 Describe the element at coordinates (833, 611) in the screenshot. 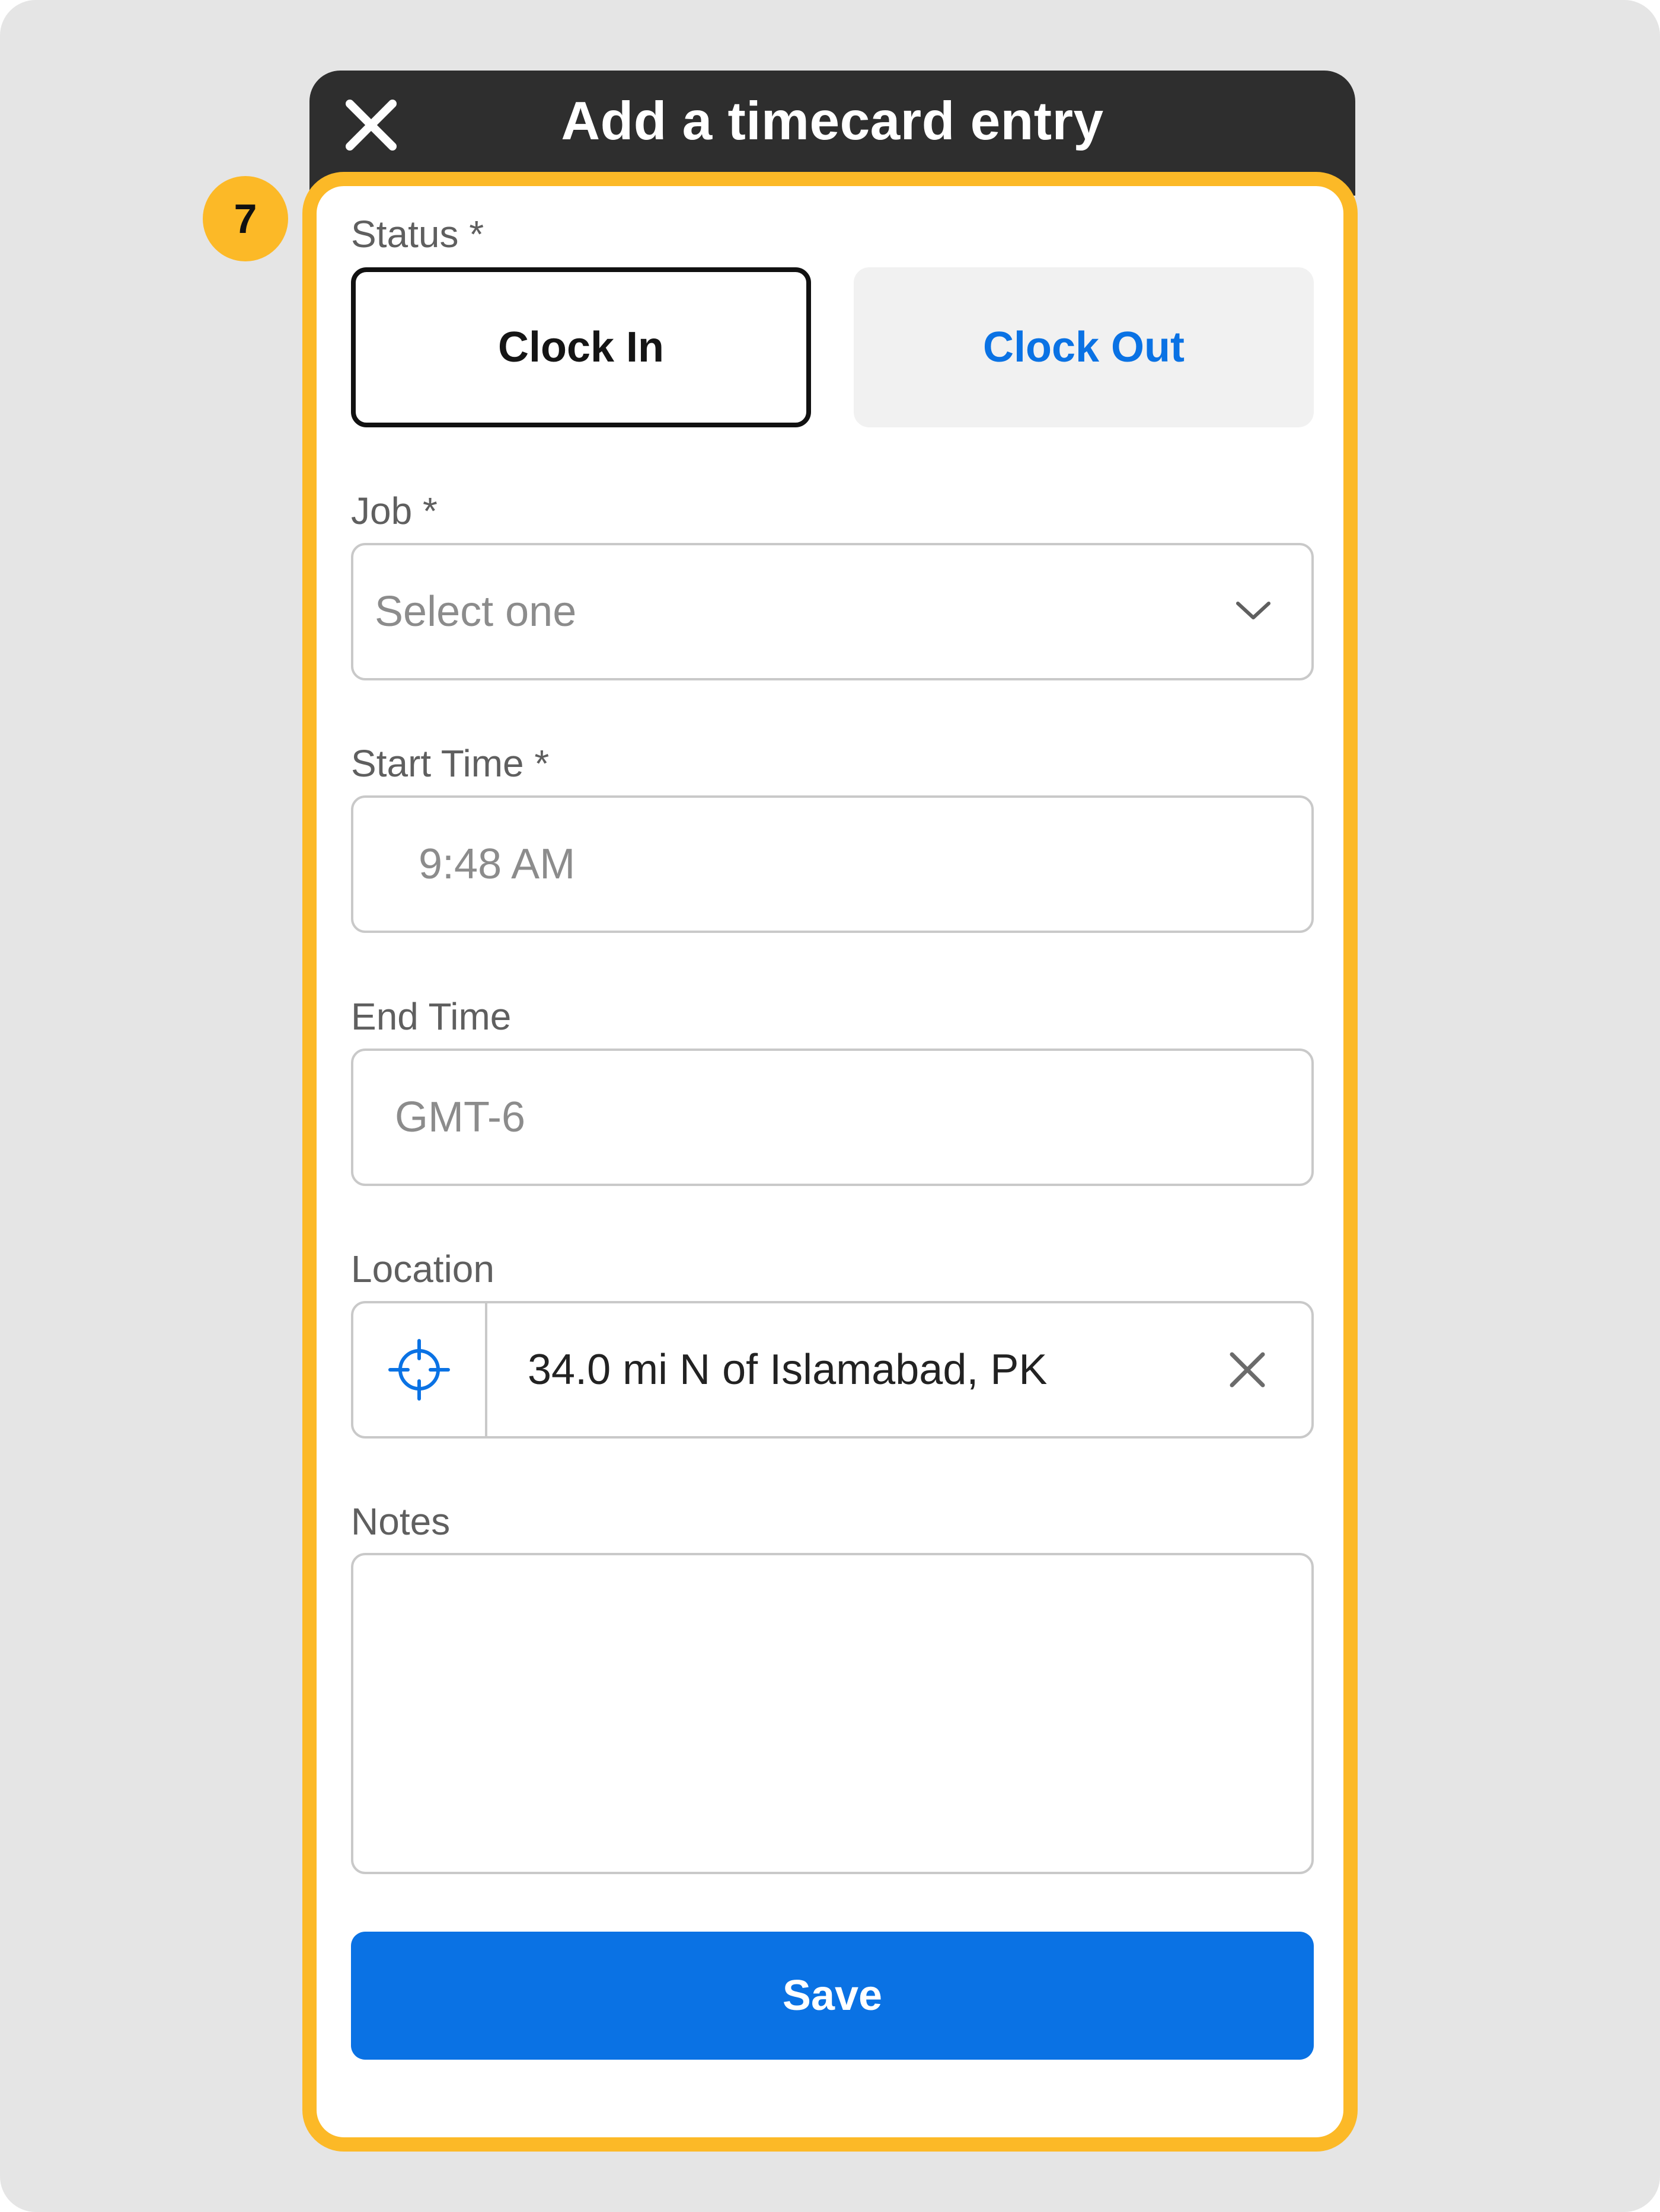

I see `job-select: Select one` at that location.